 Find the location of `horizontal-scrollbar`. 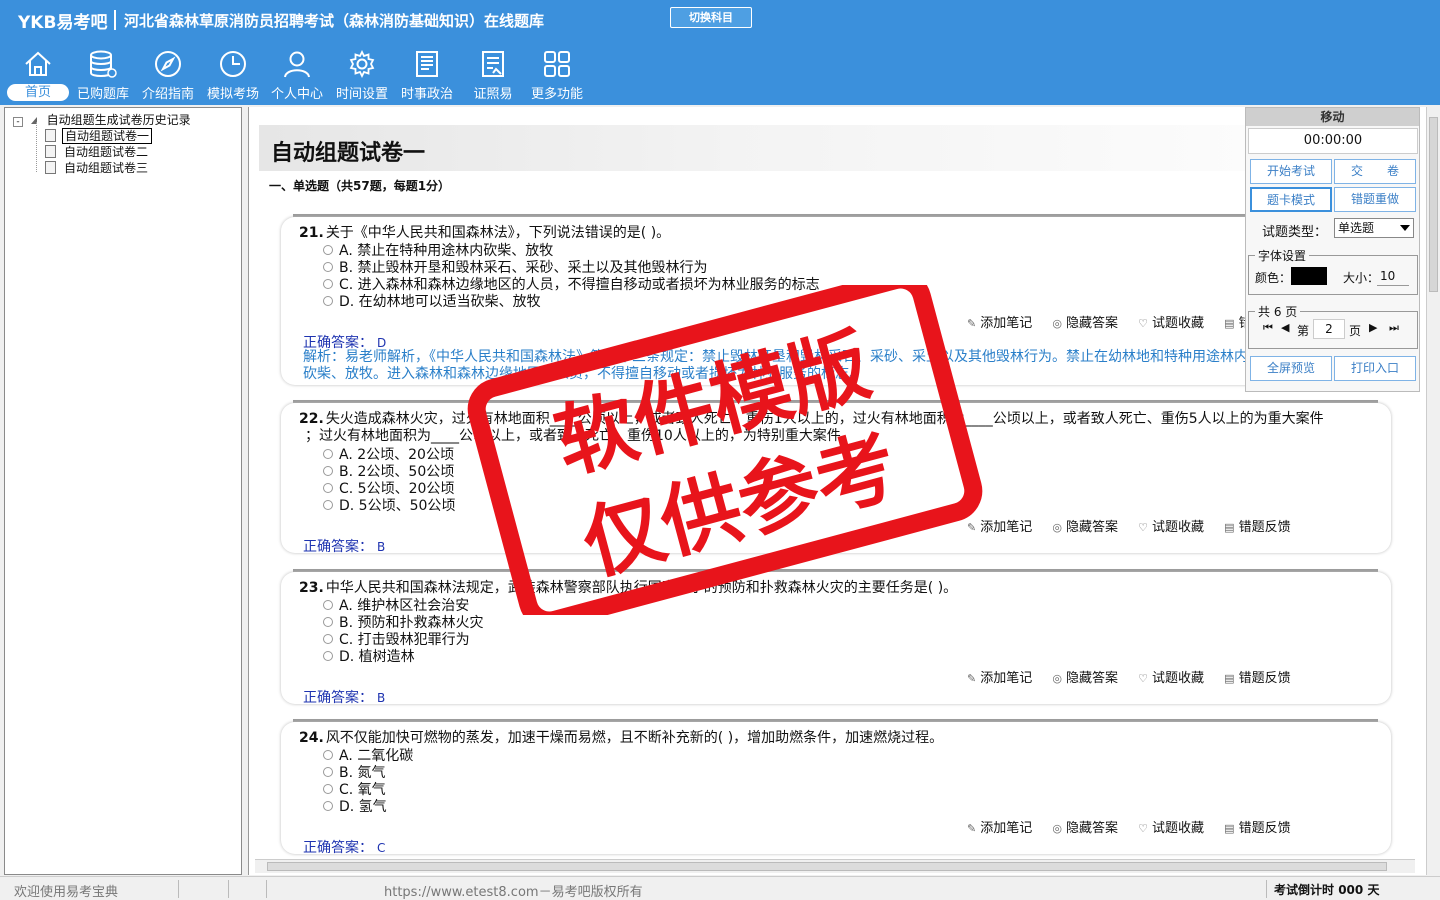

horizontal-scrollbar is located at coordinates (835, 866).